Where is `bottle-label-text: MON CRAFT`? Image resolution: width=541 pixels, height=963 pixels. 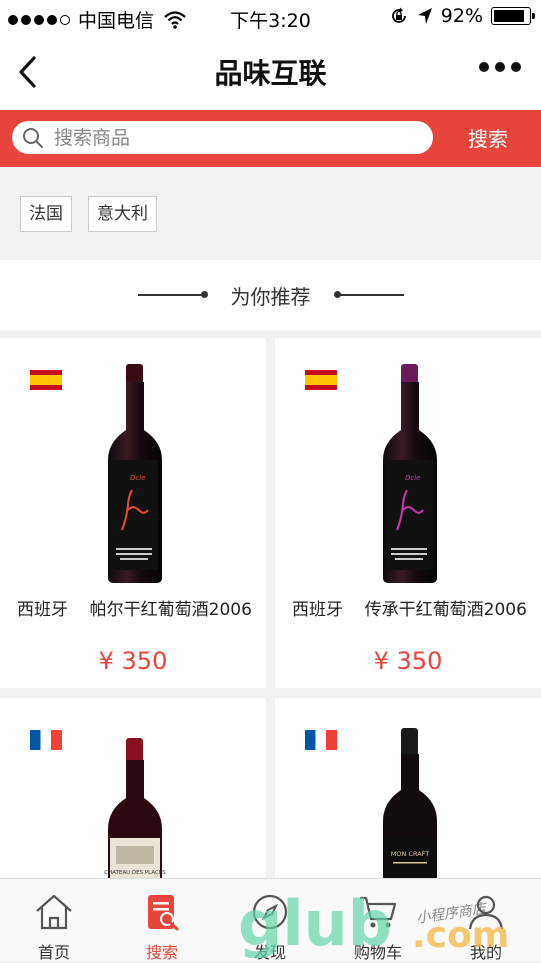 bottle-label-text: MON CRAFT is located at coordinates (410, 854).